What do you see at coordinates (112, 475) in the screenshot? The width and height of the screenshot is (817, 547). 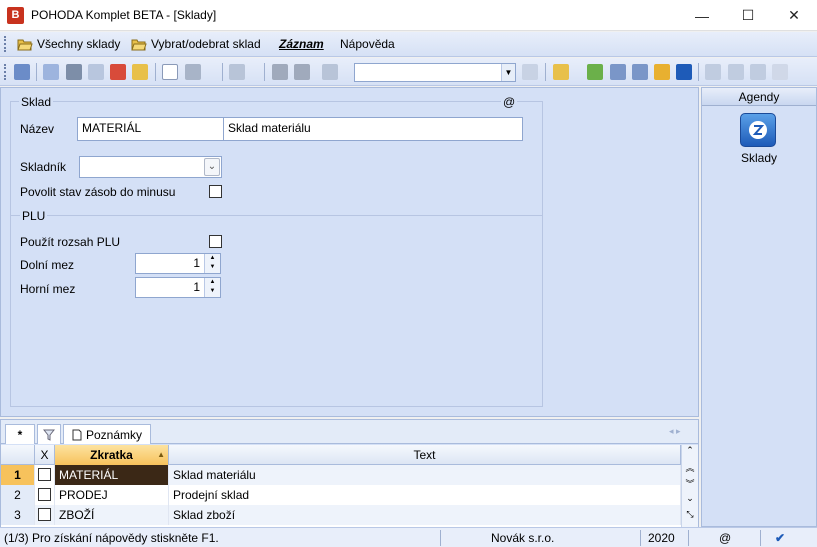 I see `zkratka-cell: MATERIÁL` at bounding box center [112, 475].